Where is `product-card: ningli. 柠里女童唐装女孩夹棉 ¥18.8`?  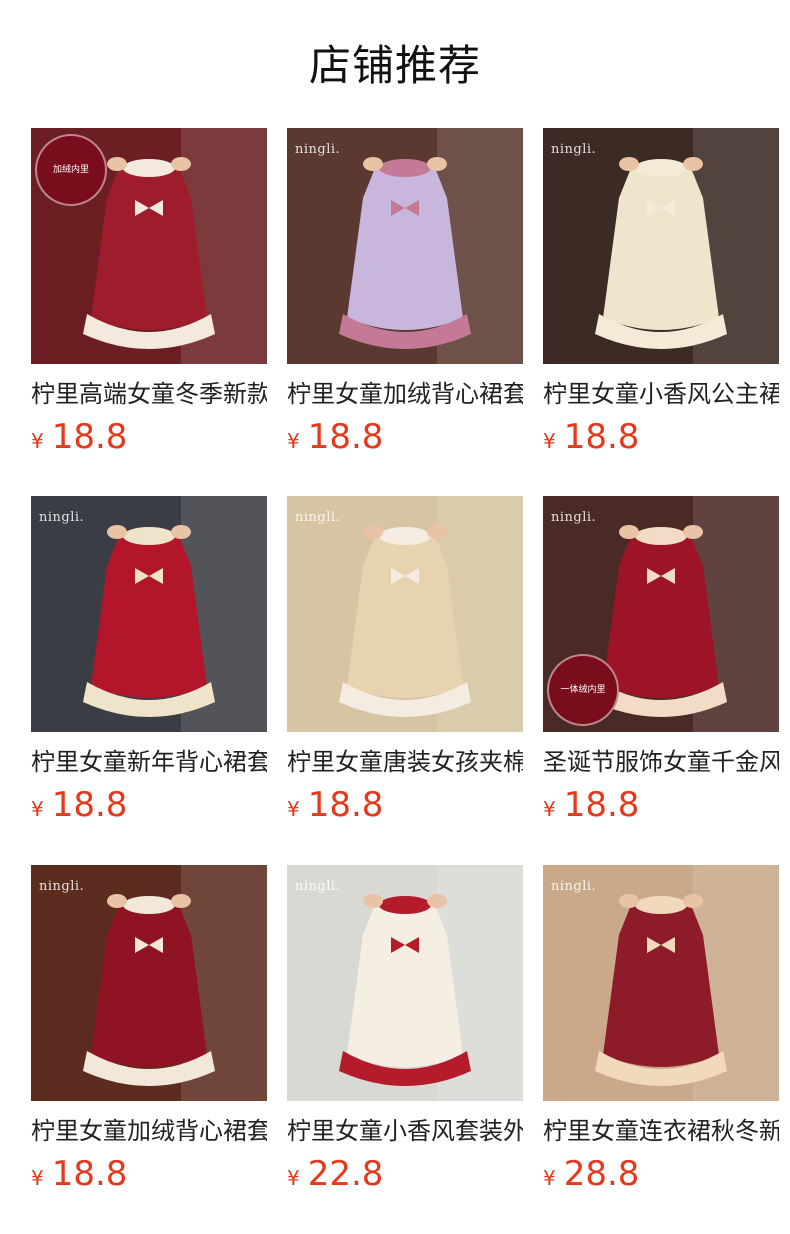
product-card: ningli. 柠里女童唐装女孩夹棉 ¥18.8 is located at coordinates (405, 660).